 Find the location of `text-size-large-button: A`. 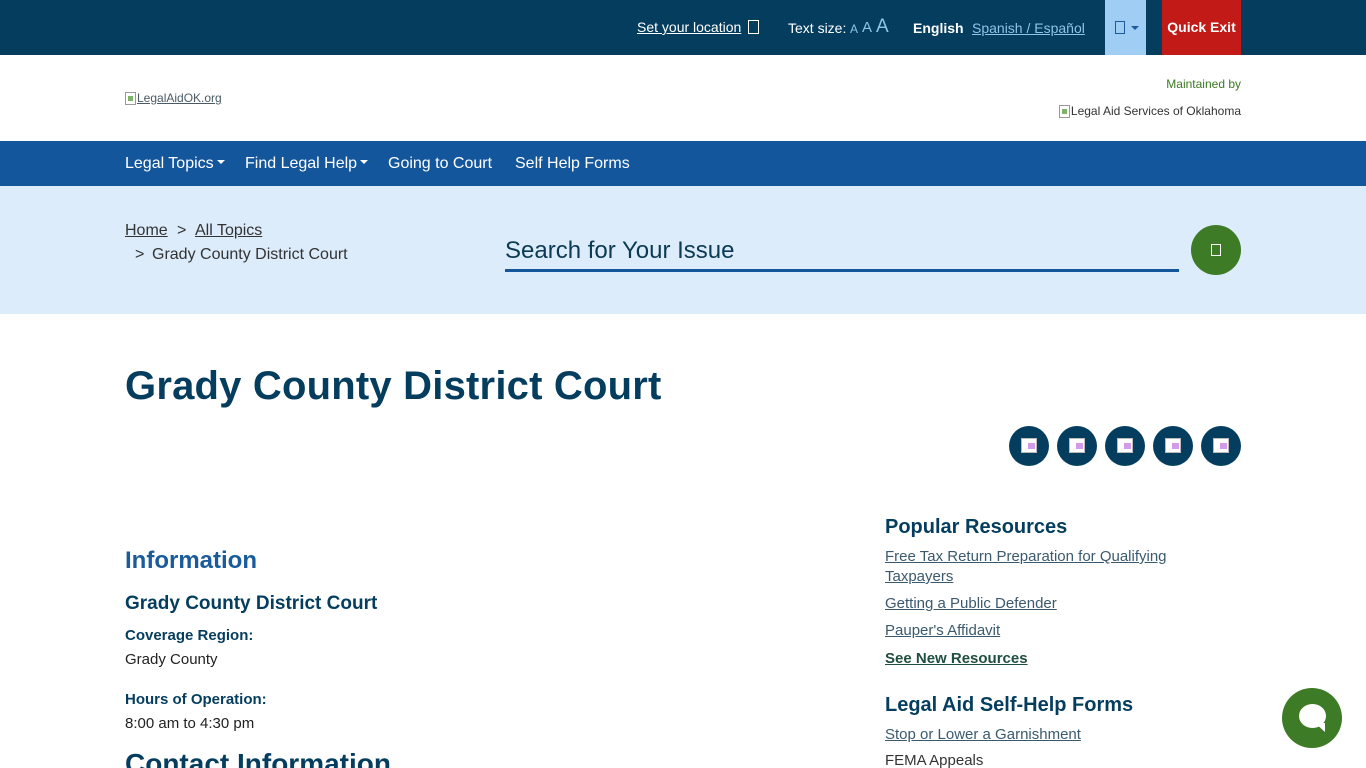

text-size-large-button: A is located at coordinates (882, 27).